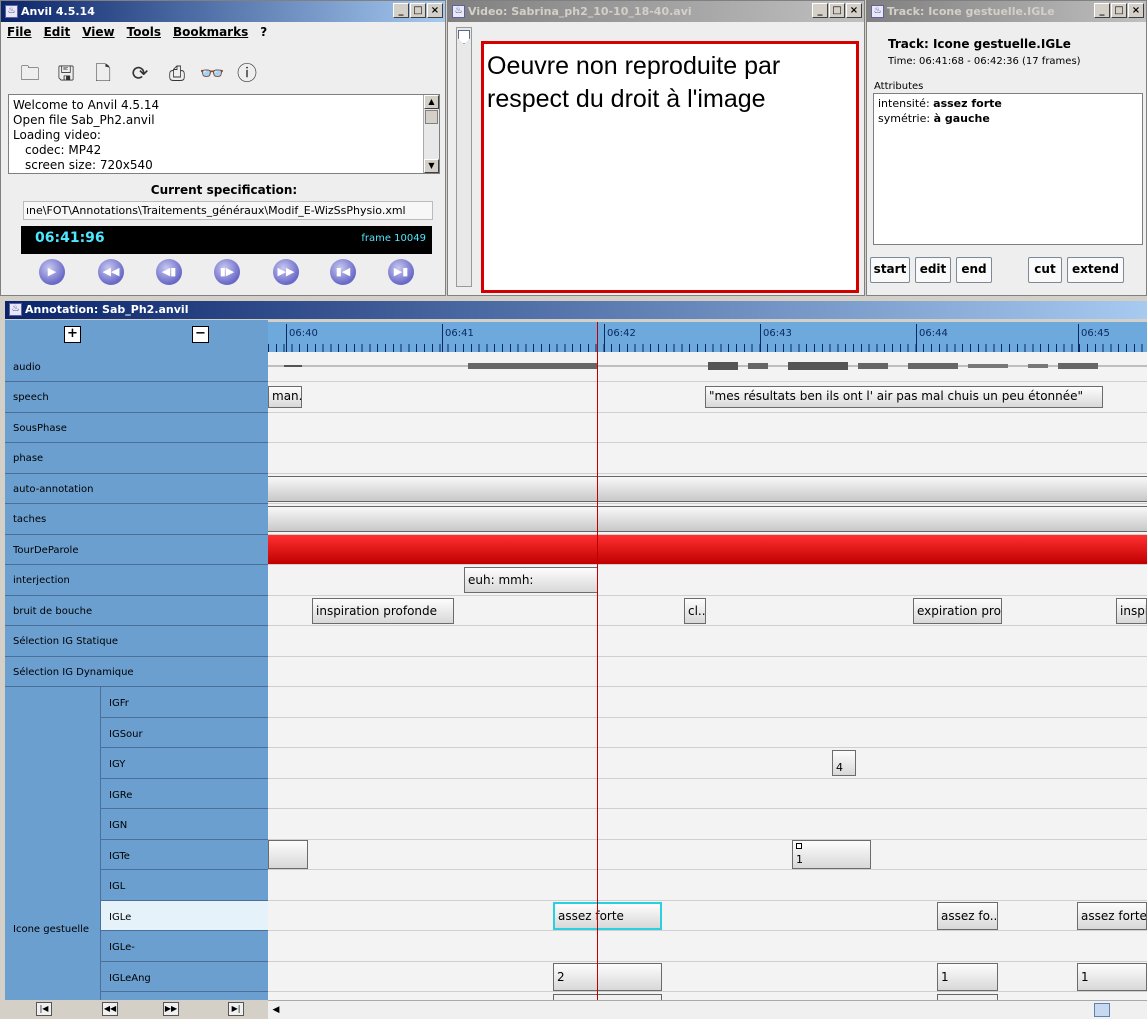  What do you see at coordinates (707, 885) in the screenshot?
I see `track-row-igl` at bounding box center [707, 885].